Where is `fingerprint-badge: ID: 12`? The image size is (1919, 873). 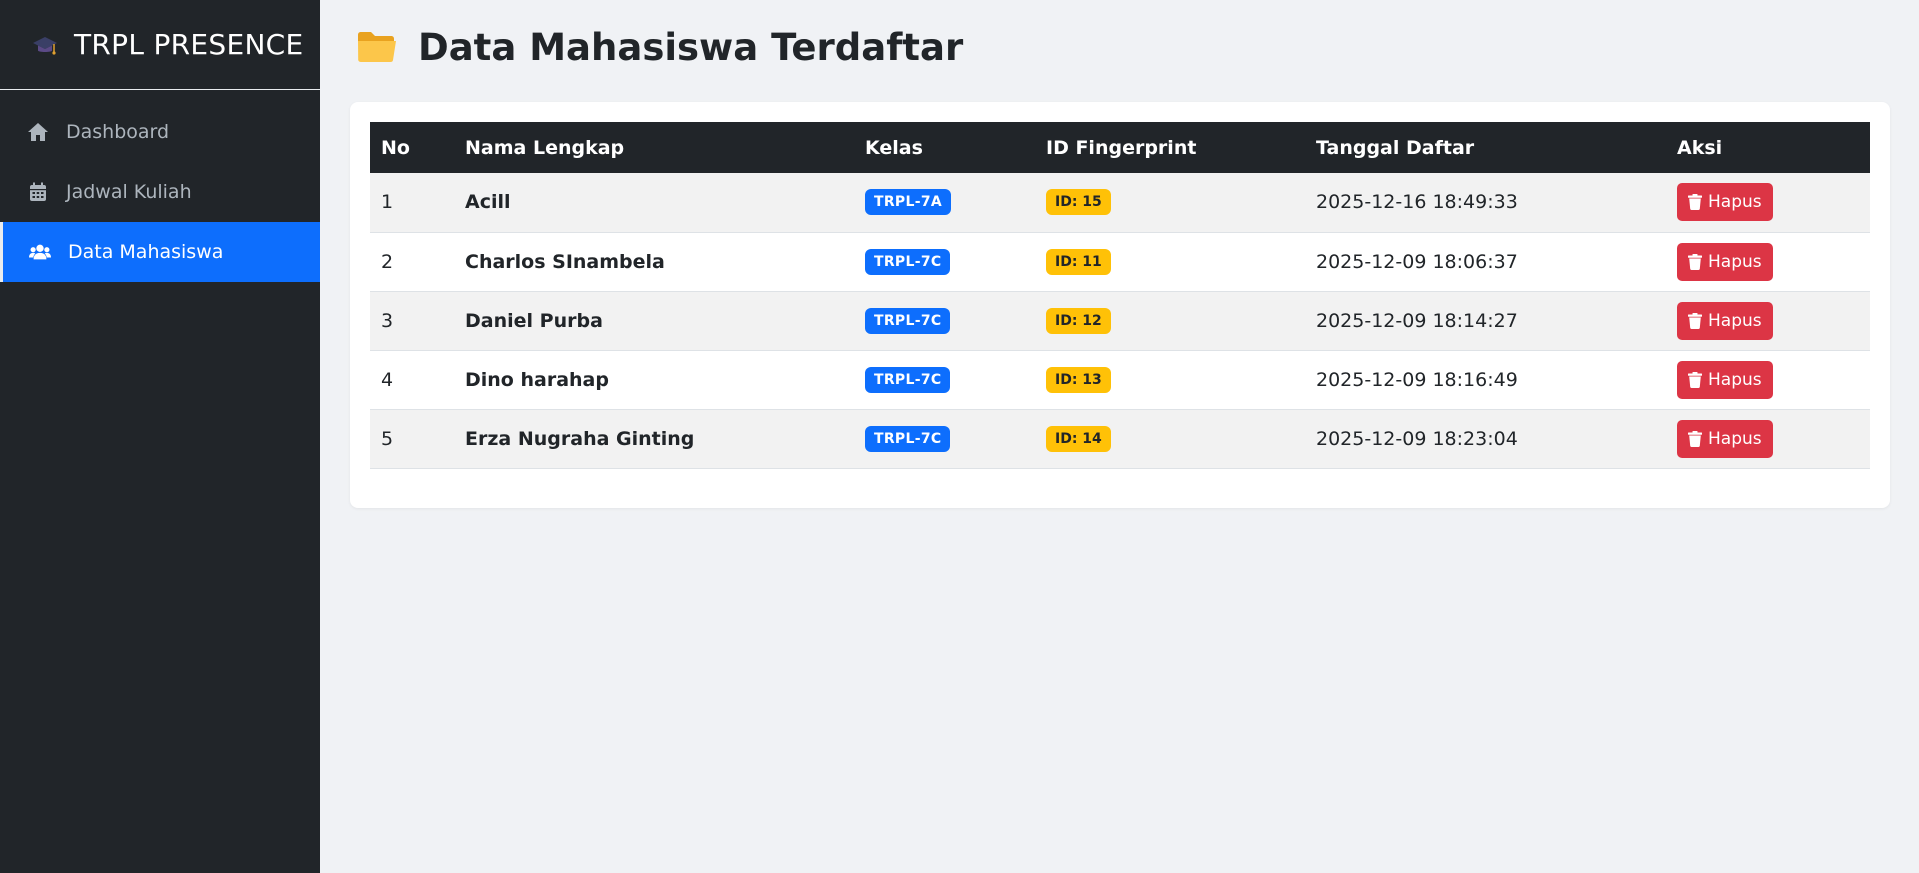 fingerprint-badge: ID: 12 is located at coordinates (1078, 320).